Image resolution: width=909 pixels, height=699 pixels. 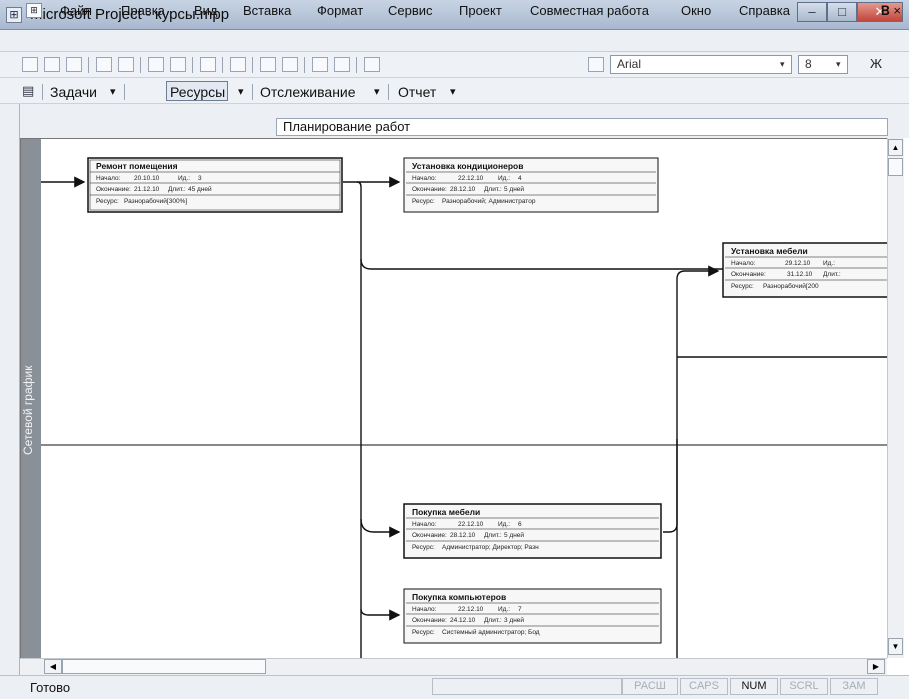 I want to click on node-resources: Разнорабочий; Администратор, so click(x=489, y=201).